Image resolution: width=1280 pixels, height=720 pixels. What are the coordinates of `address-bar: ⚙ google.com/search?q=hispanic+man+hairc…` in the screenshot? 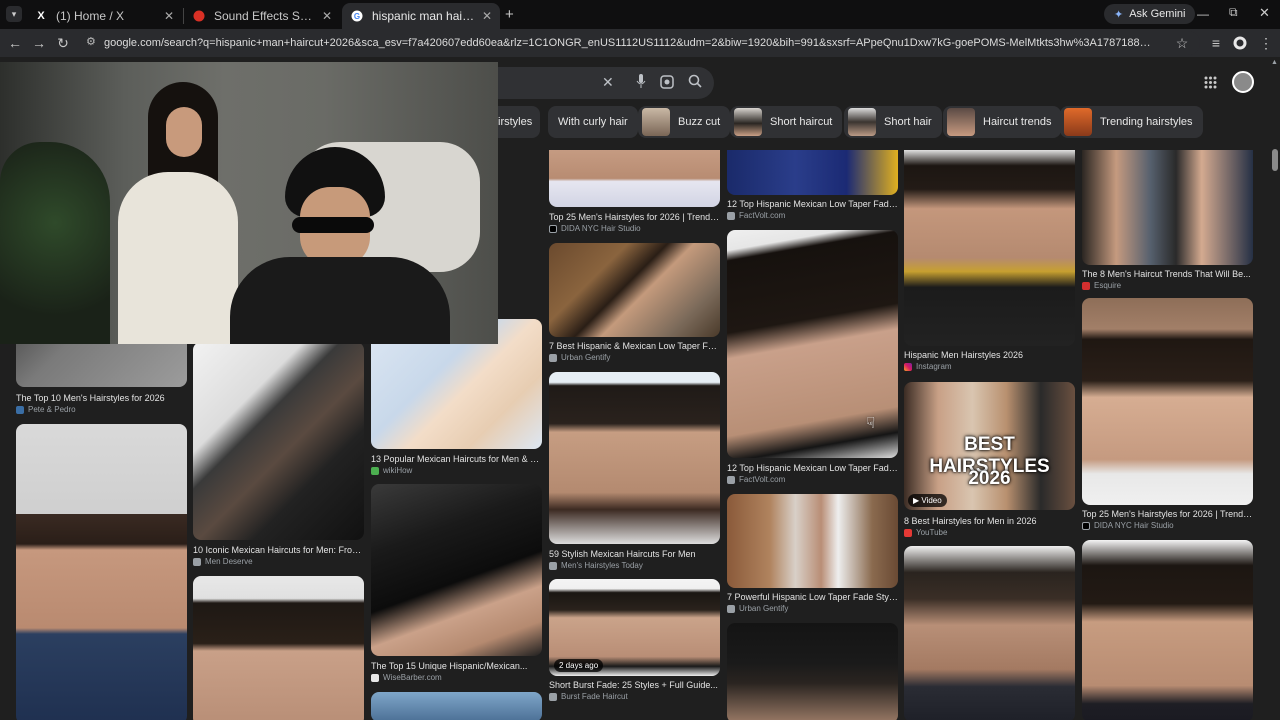 It's located at (640, 43).